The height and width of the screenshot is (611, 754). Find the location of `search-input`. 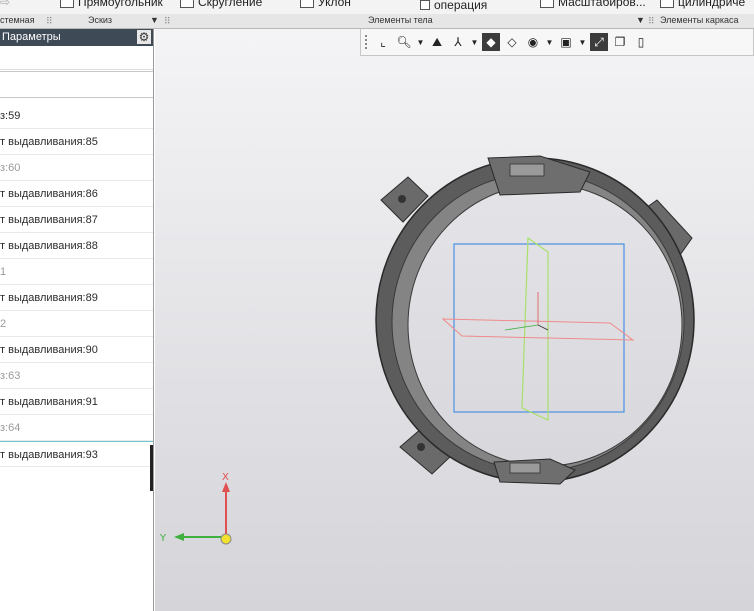

search-input is located at coordinates (76, 84).